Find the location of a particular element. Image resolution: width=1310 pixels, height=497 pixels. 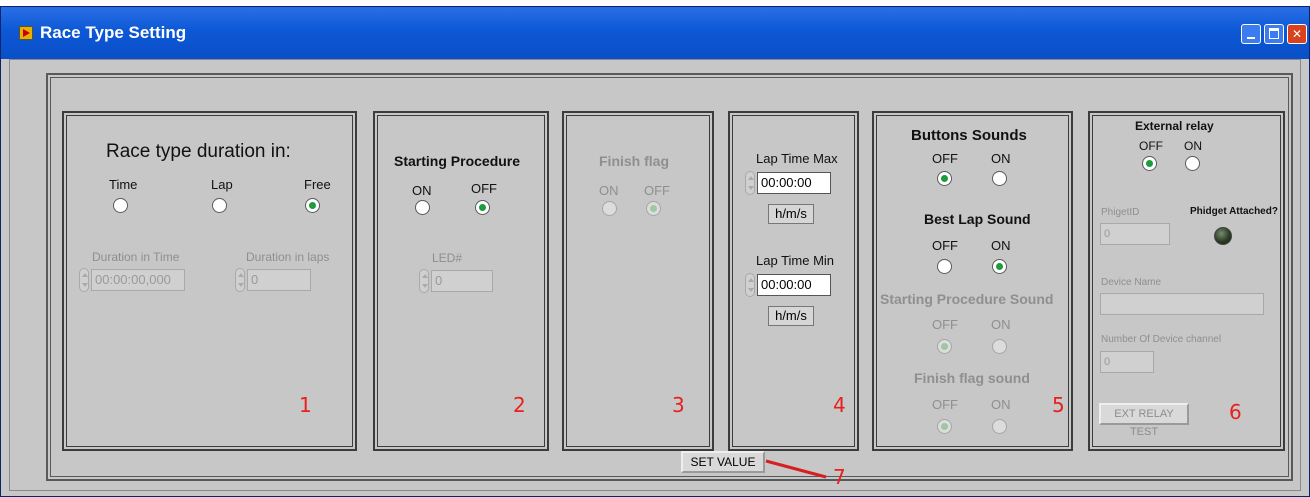

led-number-field: 0 is located at coordinates (462, 281).